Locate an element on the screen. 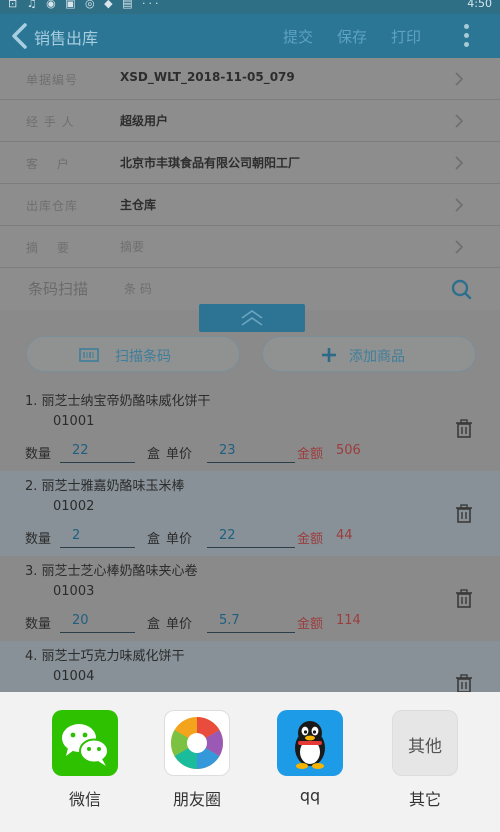  product-code: 01002 is located at coordinates (74, 506).